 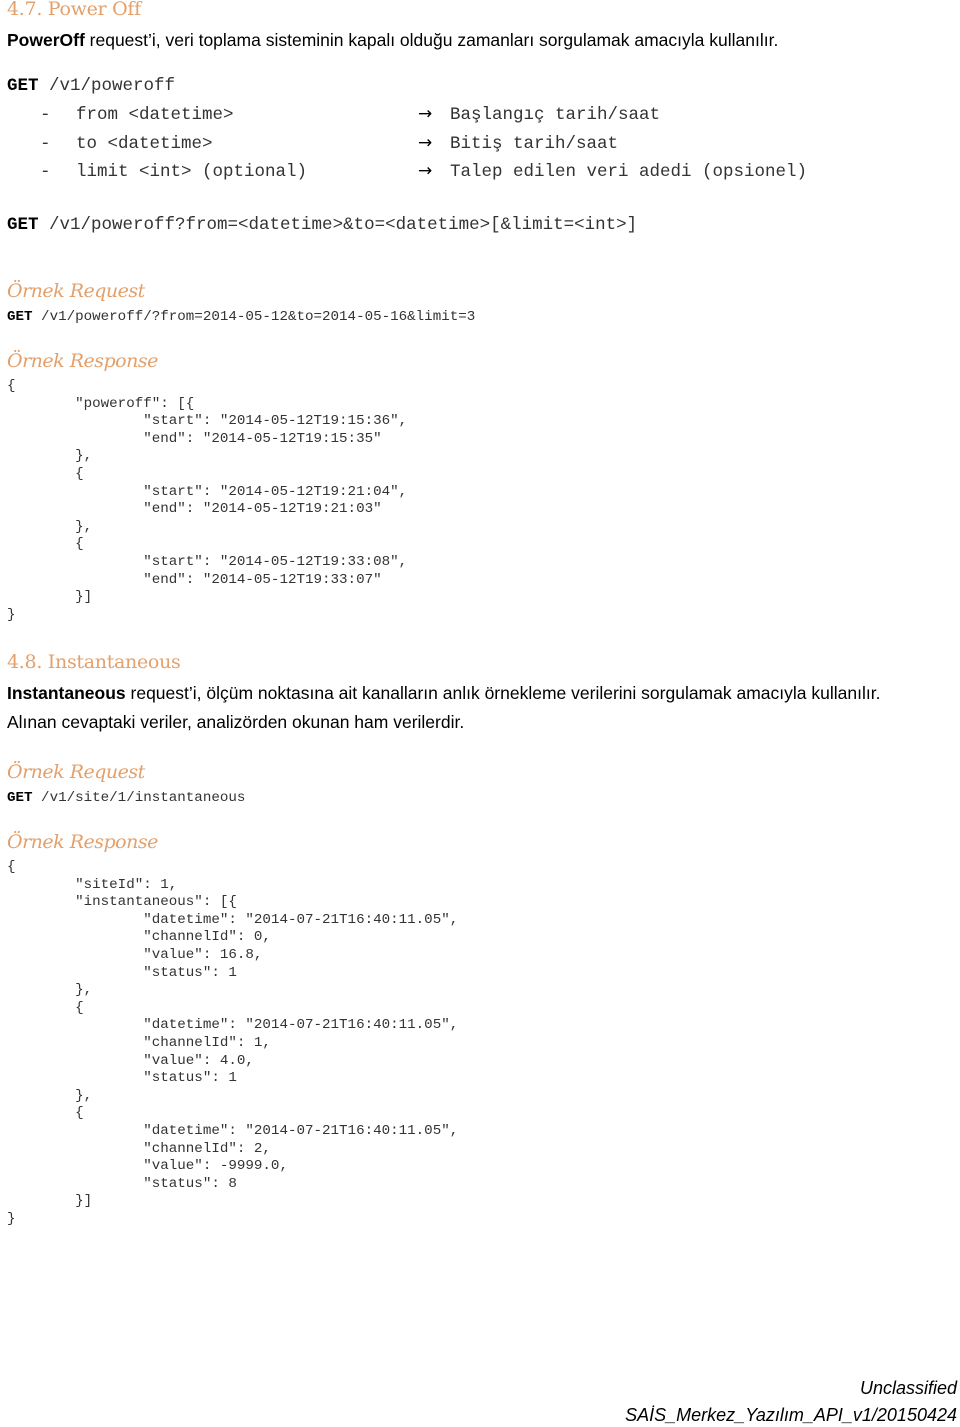 I want to click on code-line: "end": "2014-05-12T19:15:35", so click(x=194, y=438).